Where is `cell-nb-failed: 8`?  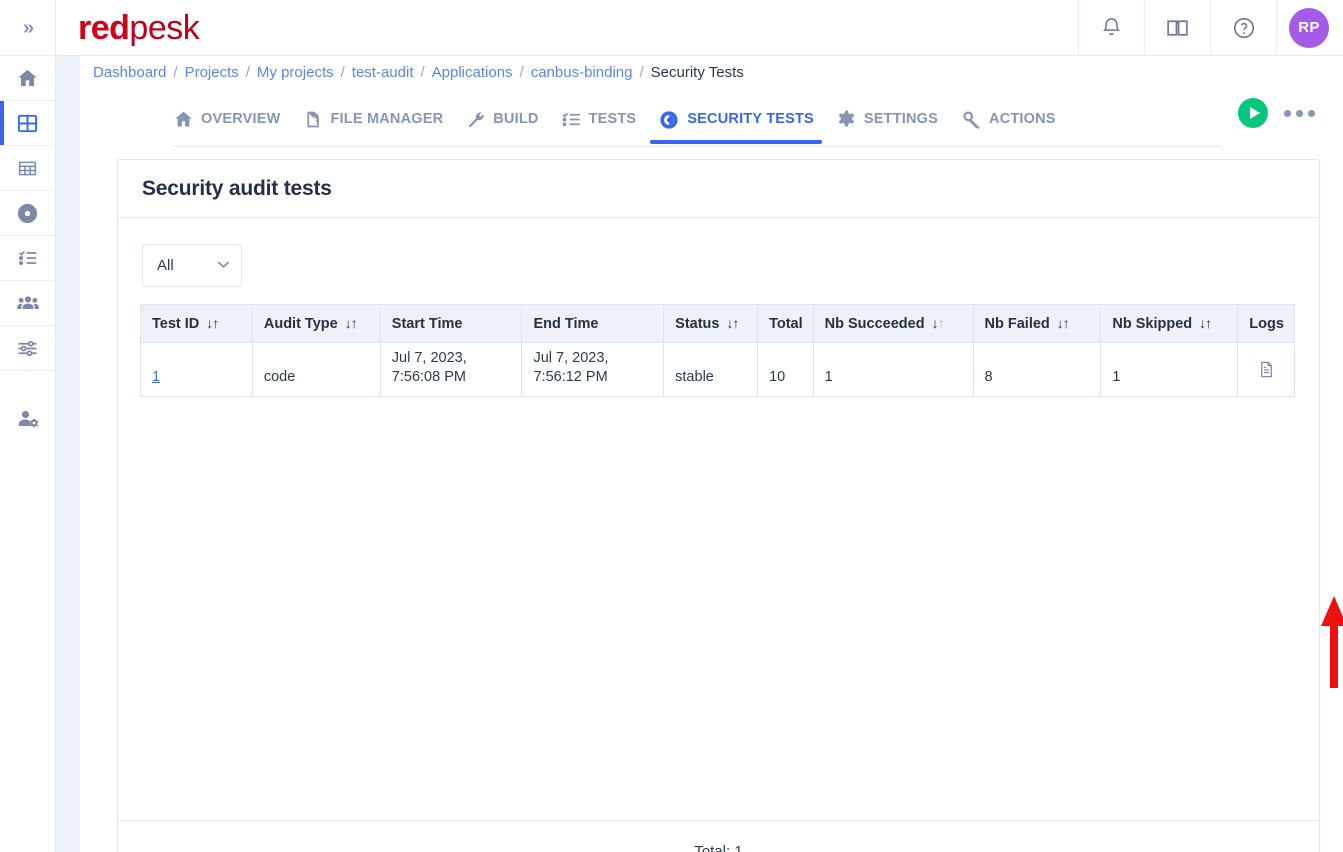
cell-nb-failed: 8 is located at coordinates (1037, 369).